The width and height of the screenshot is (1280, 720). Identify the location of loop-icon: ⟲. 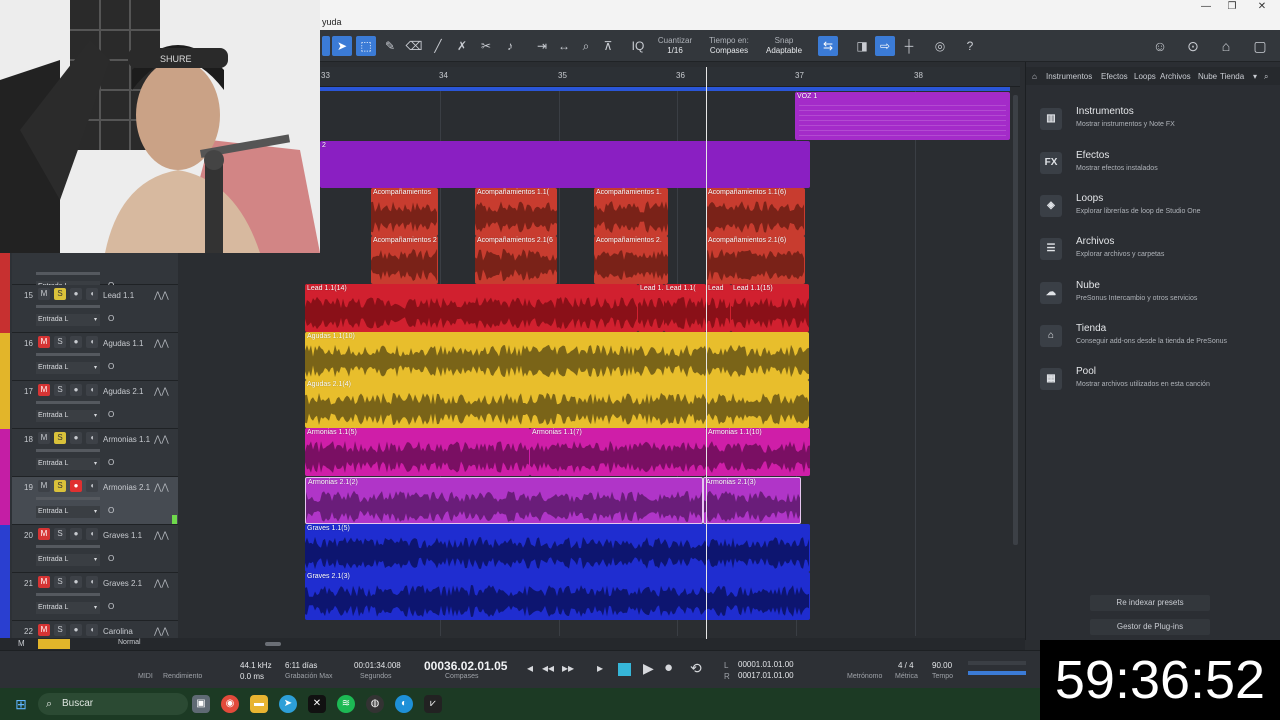
(696, 668).